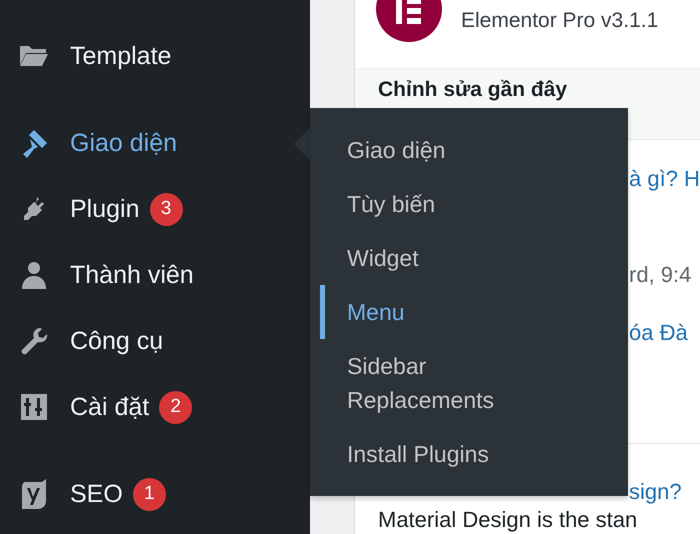 This screenshot has width=700, height=534. I want to click on count-badge: 2, so click(175, 407).